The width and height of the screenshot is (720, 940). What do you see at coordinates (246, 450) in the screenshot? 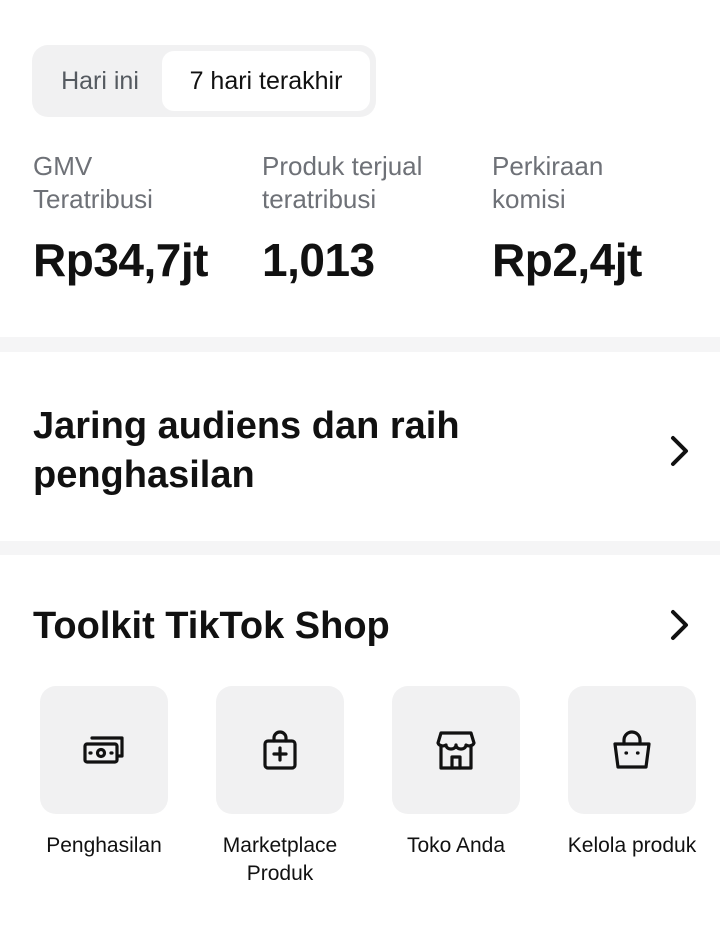
I see `promo-title: Jaring audiens dan raih penghasilan` at bounding box center [246, 450].